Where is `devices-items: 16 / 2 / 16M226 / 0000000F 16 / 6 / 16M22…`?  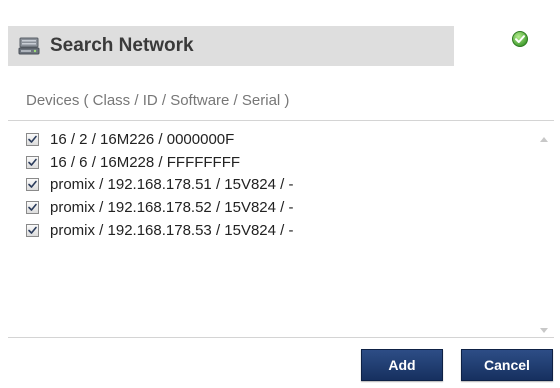
devices-items: 16 / 2 / 16M226 / 0000000F 16 / 6 / 16M22… is located at coordinates (160, 184).